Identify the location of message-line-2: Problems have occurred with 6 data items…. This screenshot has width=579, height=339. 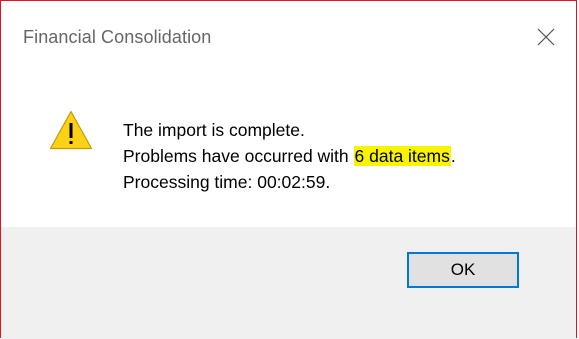
(289, 156).